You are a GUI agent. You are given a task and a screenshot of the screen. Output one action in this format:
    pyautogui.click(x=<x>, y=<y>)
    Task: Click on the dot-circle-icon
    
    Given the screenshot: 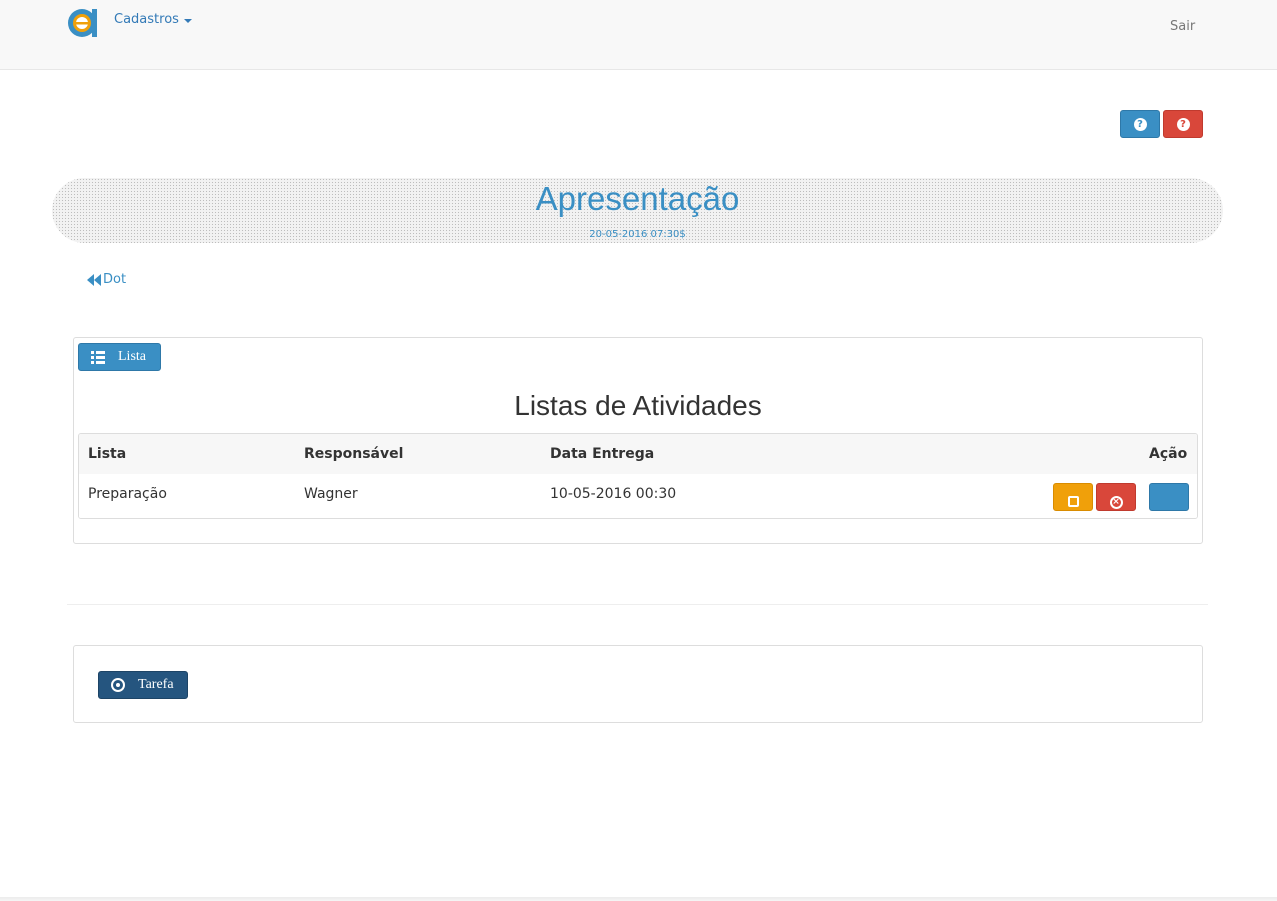 What is the action you would take?
    pyautogui.click(x=118, y=685)
    